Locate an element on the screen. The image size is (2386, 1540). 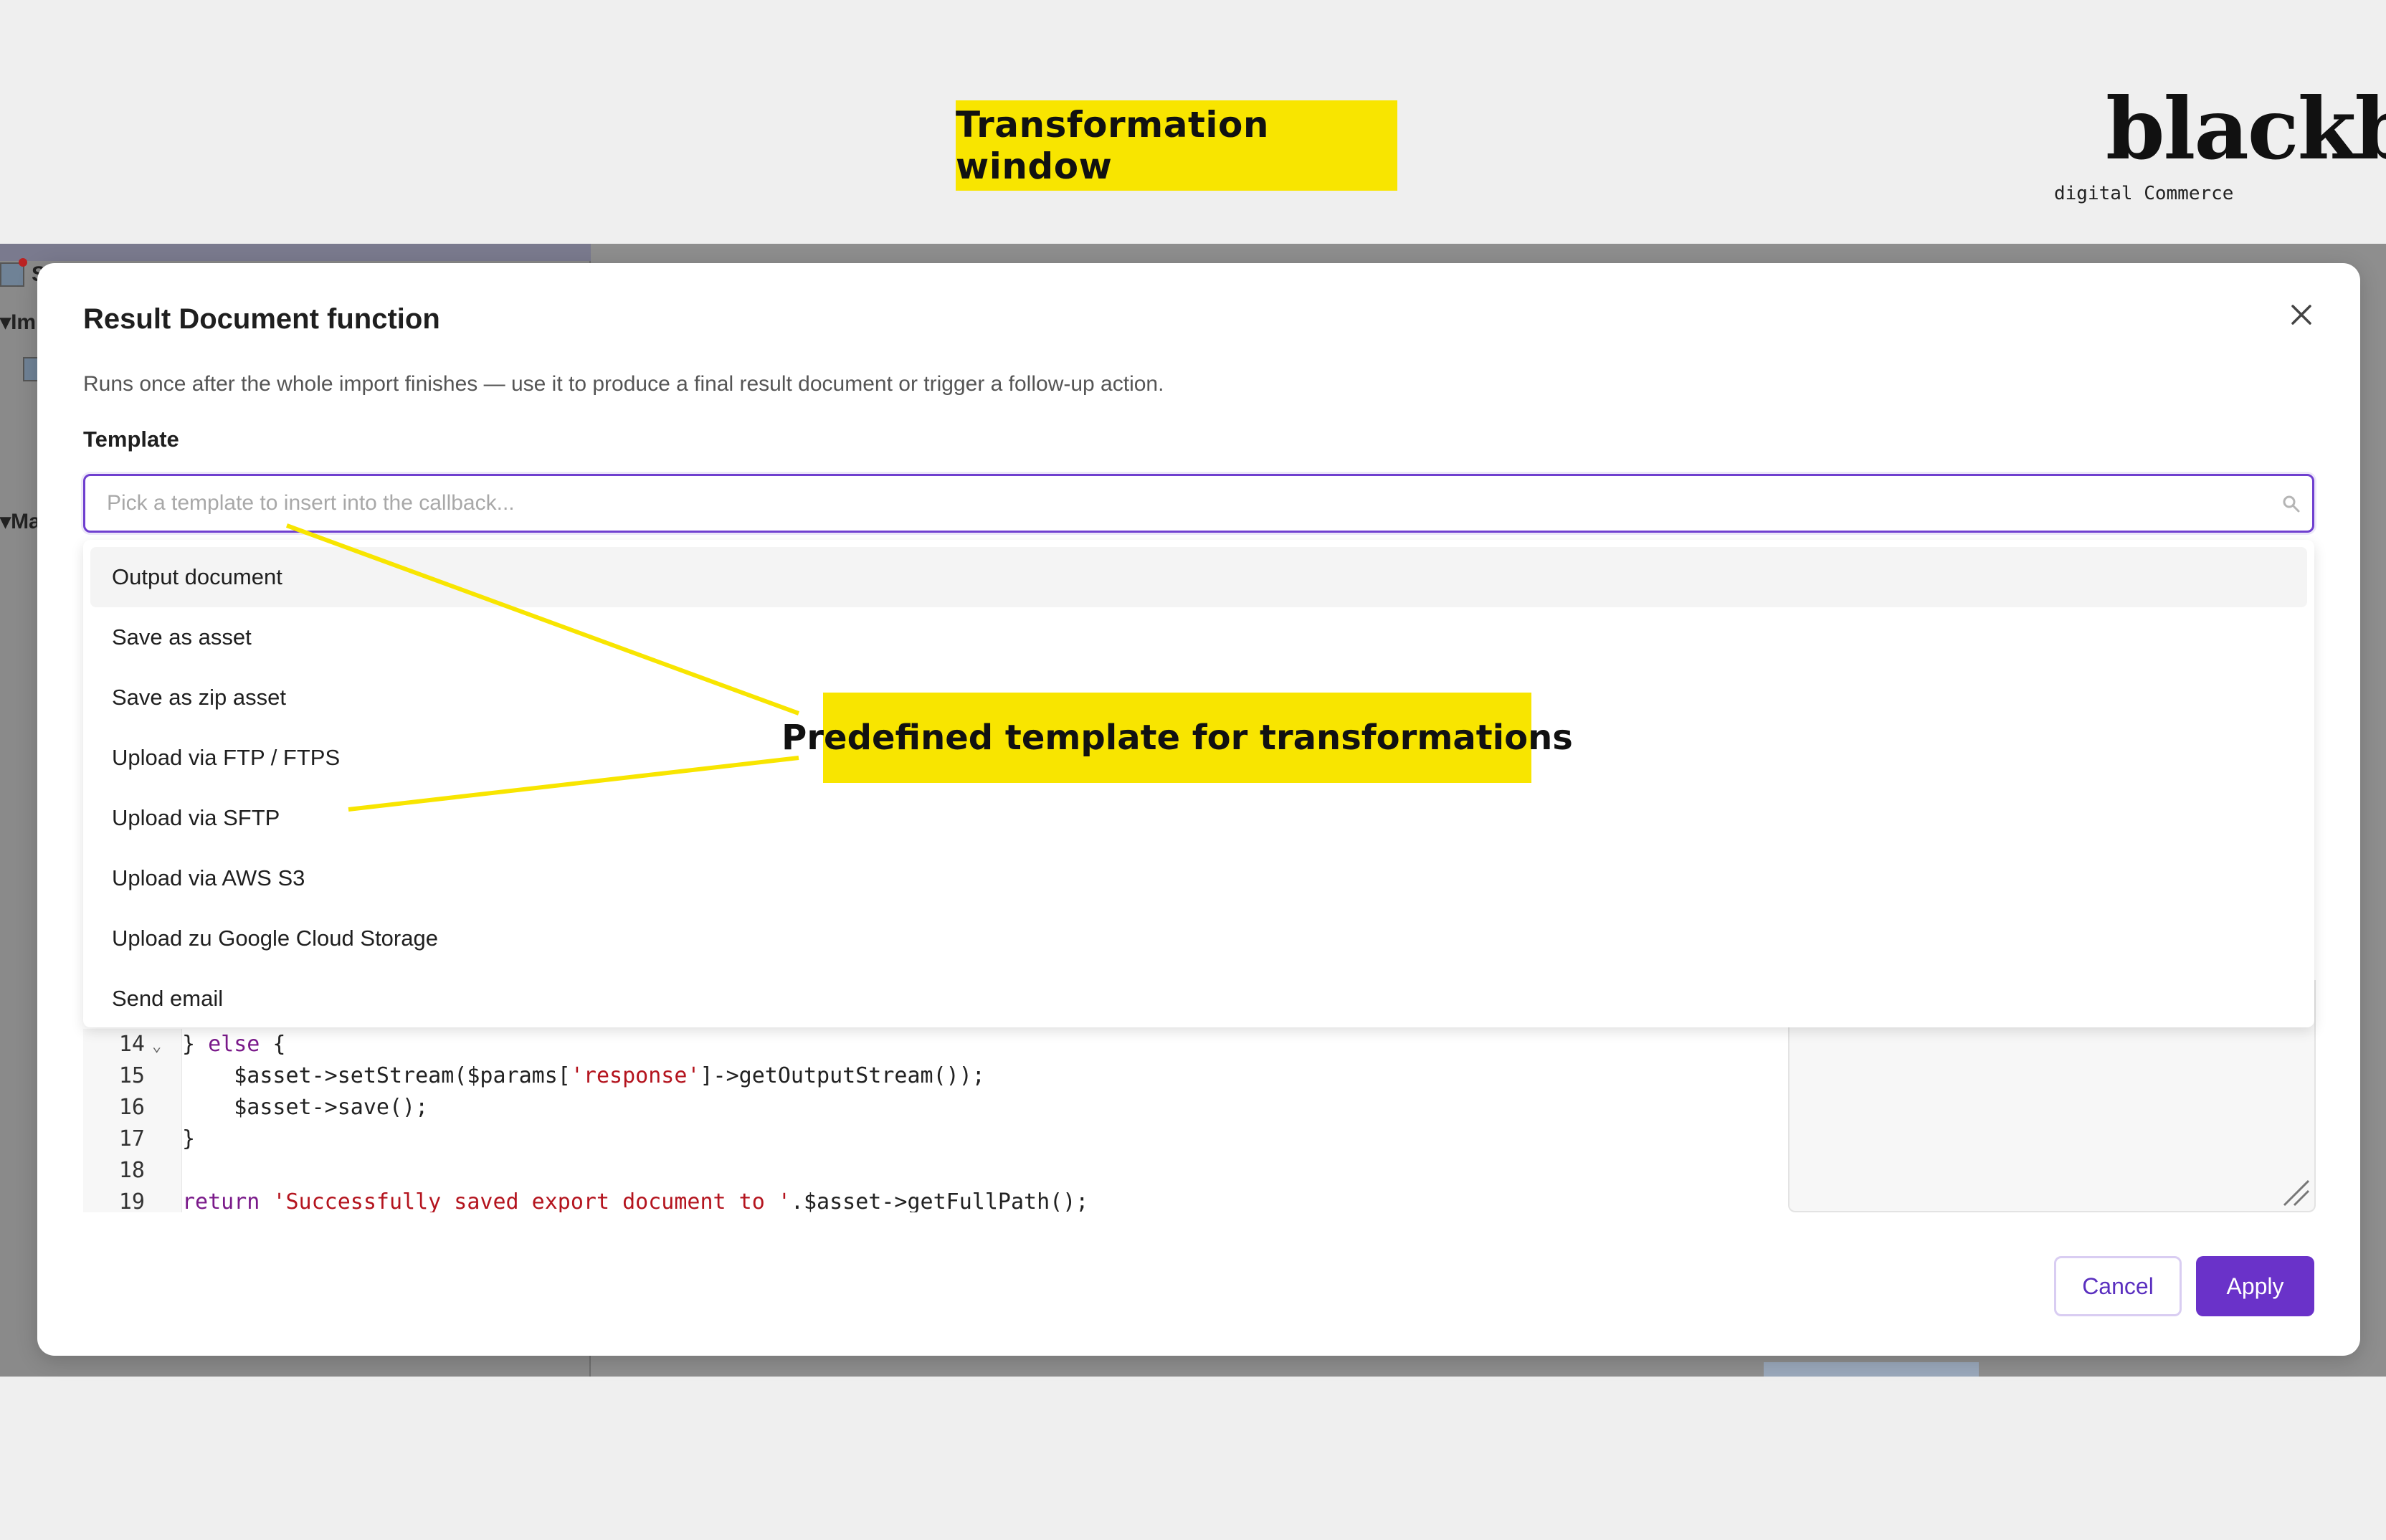
code-line: 17} is located at coordinates (139, 1139).